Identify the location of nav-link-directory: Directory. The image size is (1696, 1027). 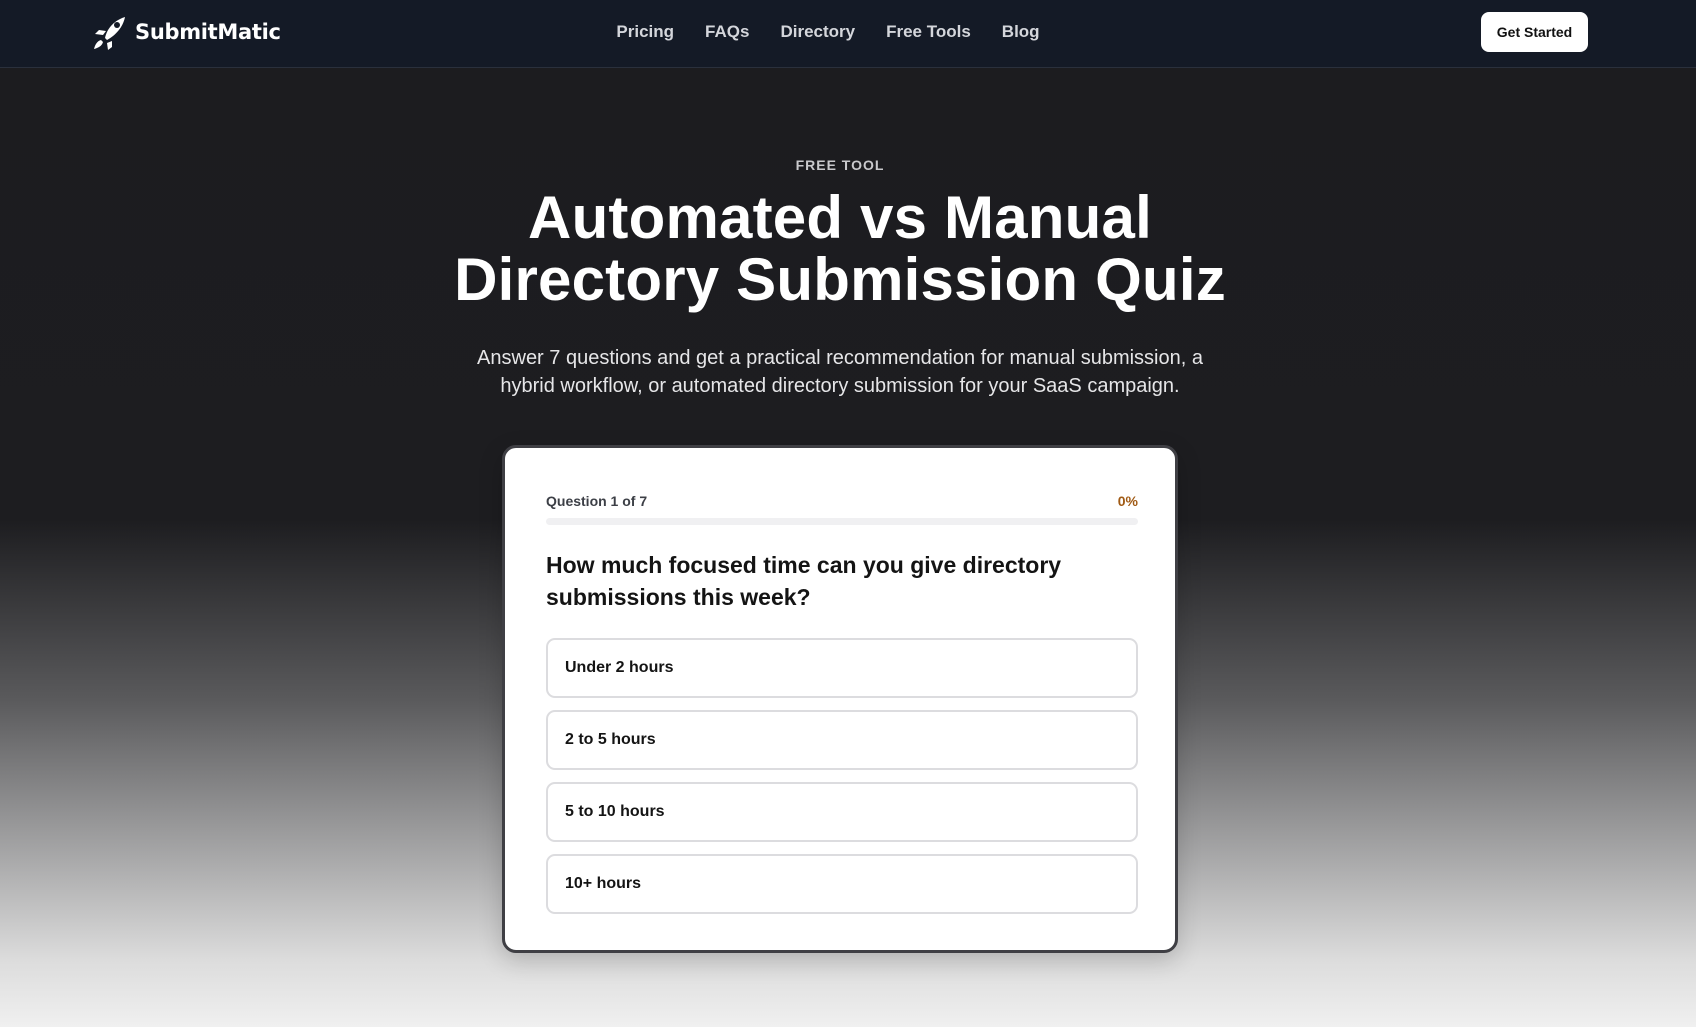
(817, 32).